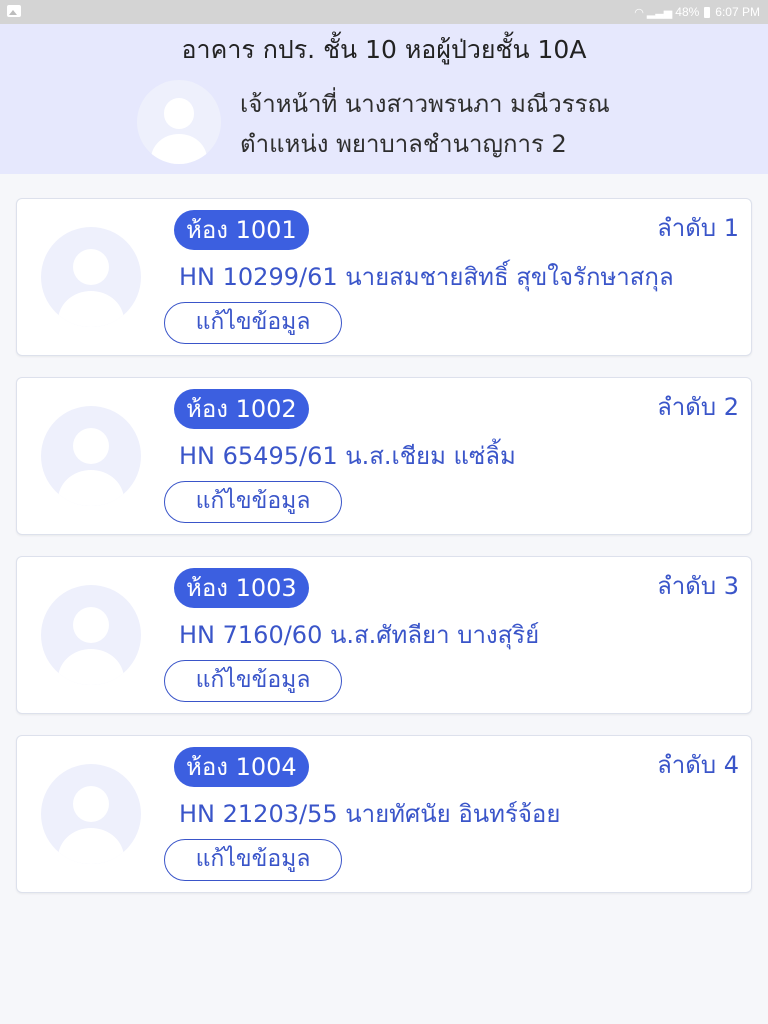 The height and width of the screenshot is (1024, 768). What do you see at coordinates (698, 765) in the screenshot?
I see `order-label: ลำดับ 4` at bounding box center [698, 765].